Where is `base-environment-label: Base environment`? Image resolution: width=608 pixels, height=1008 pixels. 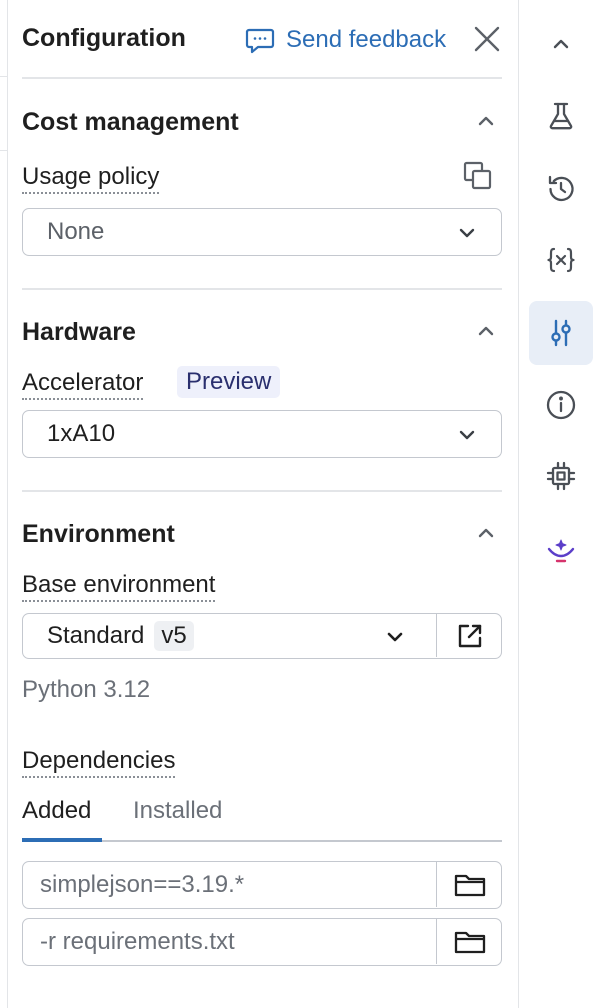
base-environment-label: Base environment is located at coordinates (119, 586).